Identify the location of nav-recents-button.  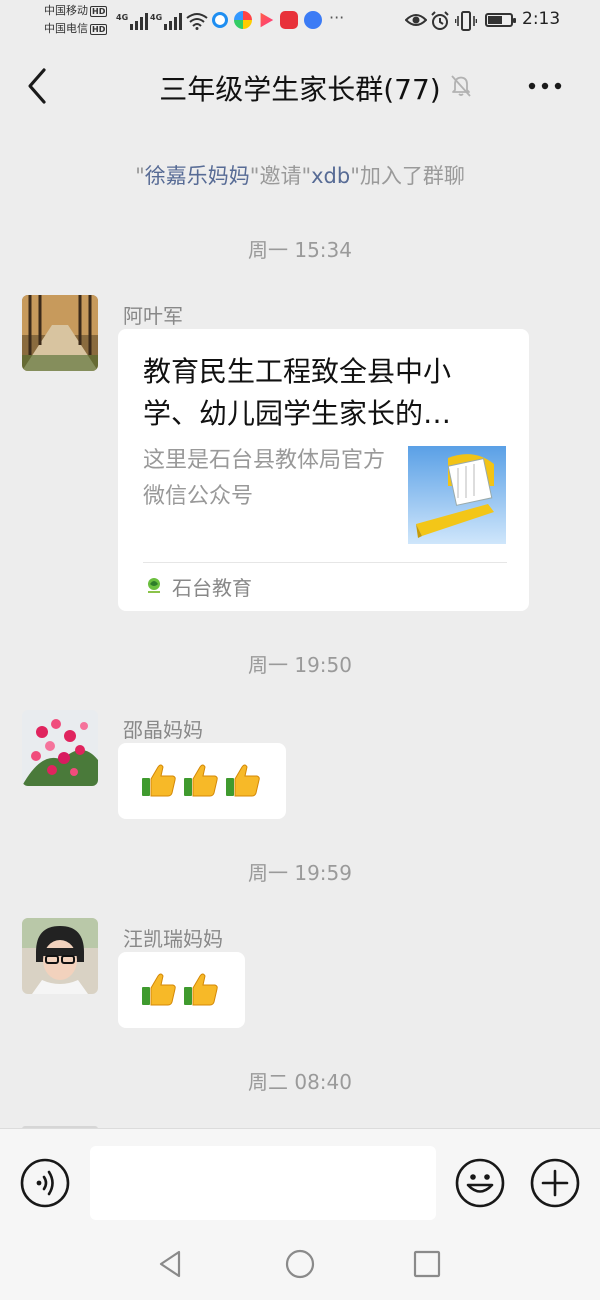
(427, 1264).